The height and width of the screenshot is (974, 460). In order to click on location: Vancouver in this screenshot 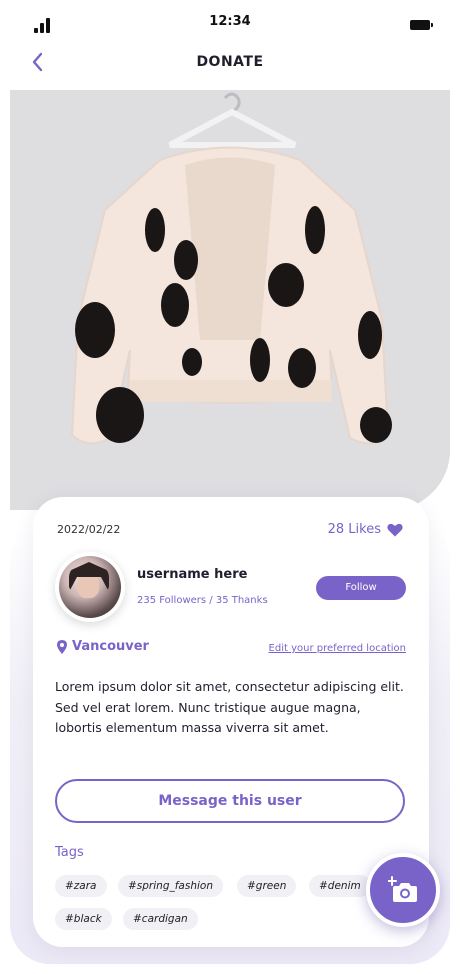, I will do `click(103, 646)`.